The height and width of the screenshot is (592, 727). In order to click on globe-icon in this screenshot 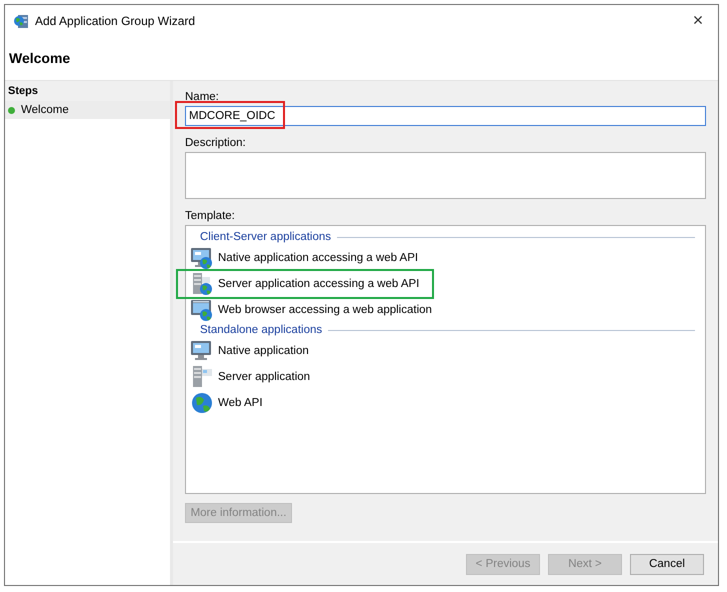, I will do `click(202, 403)`.